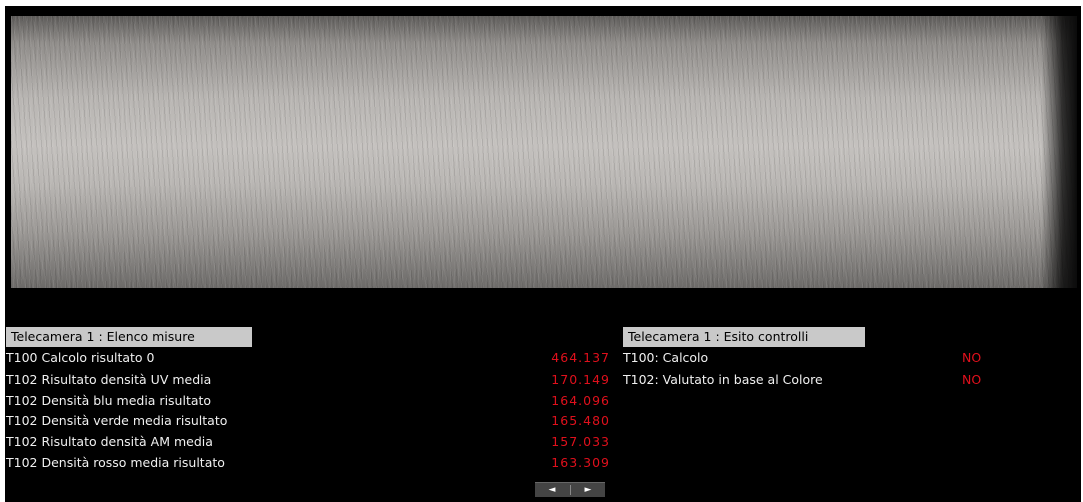 This screenshot has width=1083, height=502. What do you see at coordinates (109, 441) in the screenshot?
I see `measure-label: T102 Risultato densità AM media` at bounding box center [109, 441].